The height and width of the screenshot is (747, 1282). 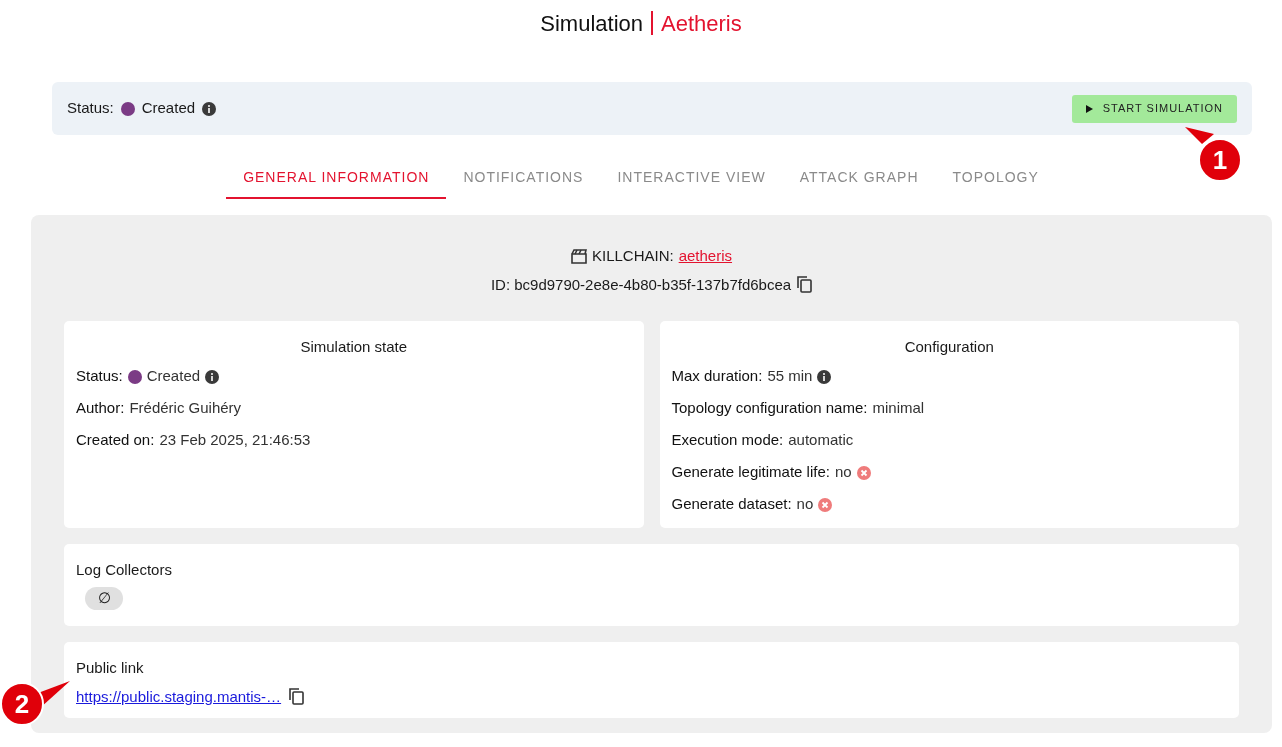 What do you see at coordinates (641, 284) in the screenshot?
I see `killchain-id: ID: bc9d9790-2e8e-4b80-b35f-137b7fd6bcea` at bounding box center [641, 284].